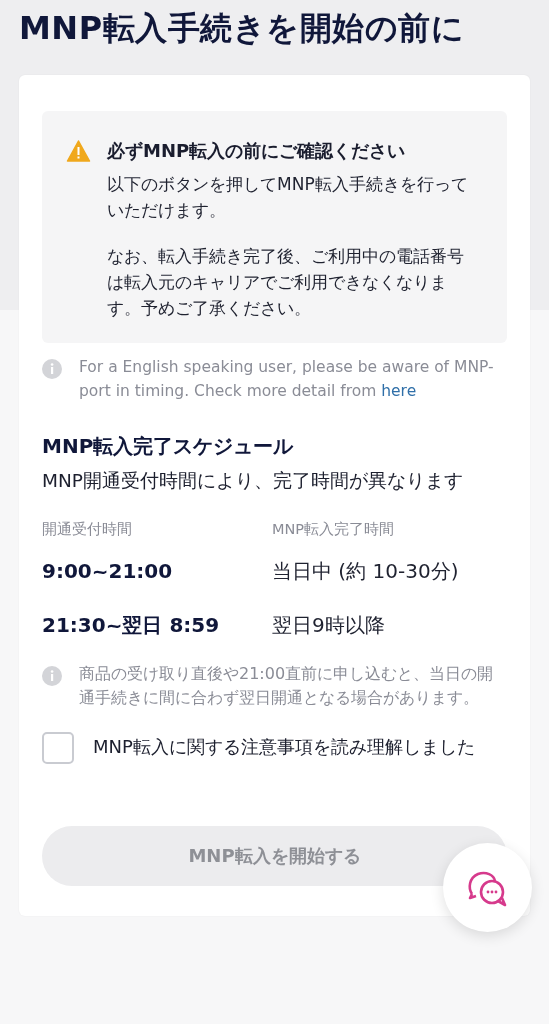  What do you see at coordinates (287, 379) in the screenshot?
I see `english-note: For a English speaking user, please be aware of MNP-port in timing. Check more detail from here` at bounding box center [287, 379].